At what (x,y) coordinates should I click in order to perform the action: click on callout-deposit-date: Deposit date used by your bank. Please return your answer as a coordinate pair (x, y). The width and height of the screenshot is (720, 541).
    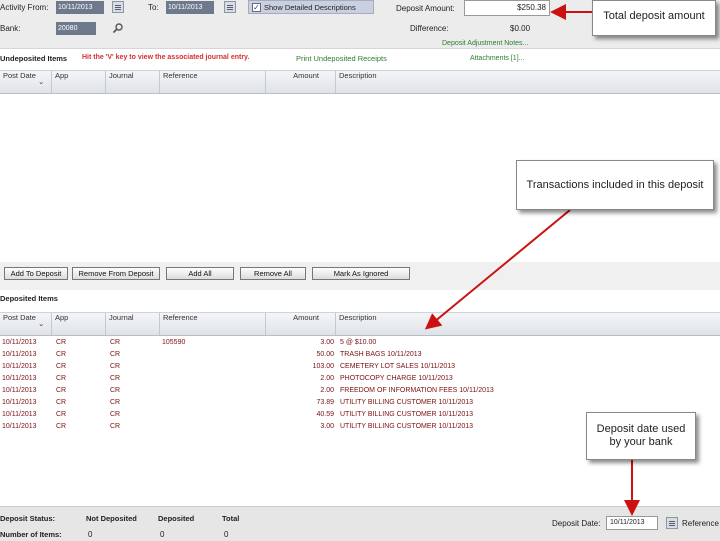
    Looking at the image, I should click on (641, 436).